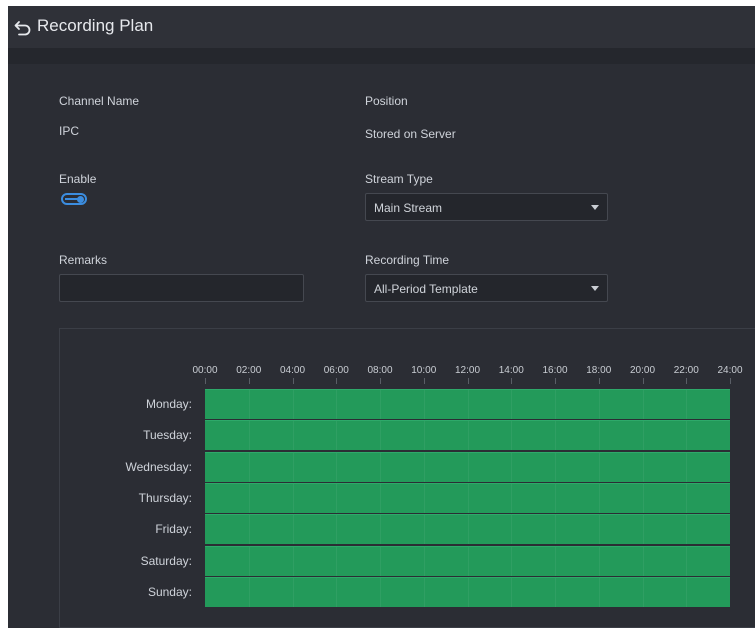 This screenshot has width=755, height=628. I want to click on time-tick-label: 02:00, so click(249, 370).